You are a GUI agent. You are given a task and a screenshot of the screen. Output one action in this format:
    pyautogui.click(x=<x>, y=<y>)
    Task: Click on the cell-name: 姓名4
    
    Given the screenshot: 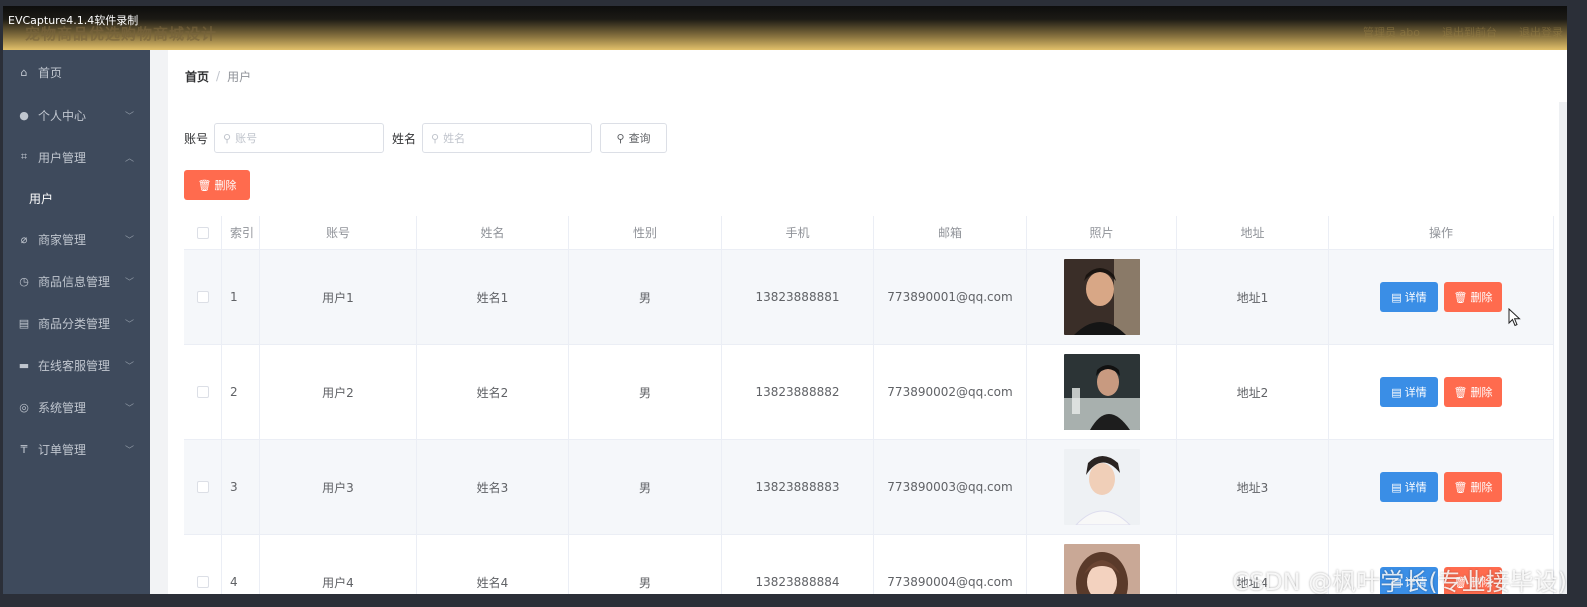 What is the action you would take?
    pyautogui.click(x=493, y=564)
    